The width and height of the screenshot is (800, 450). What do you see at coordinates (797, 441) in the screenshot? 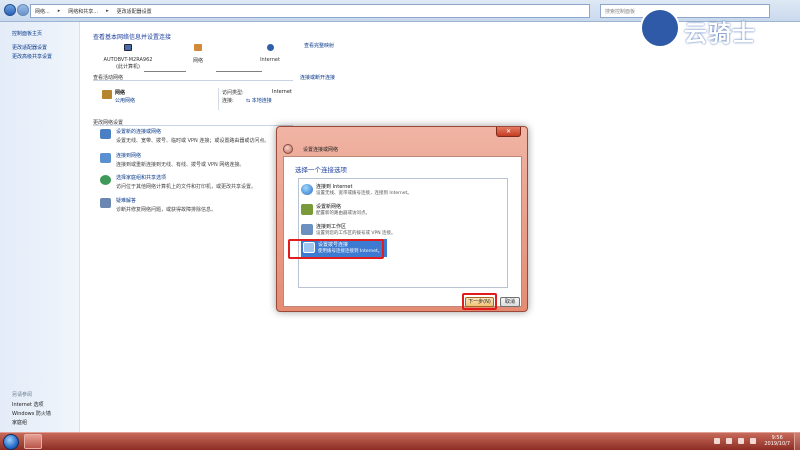
I see `show-desktop-button` at bounding box center [797, 441].